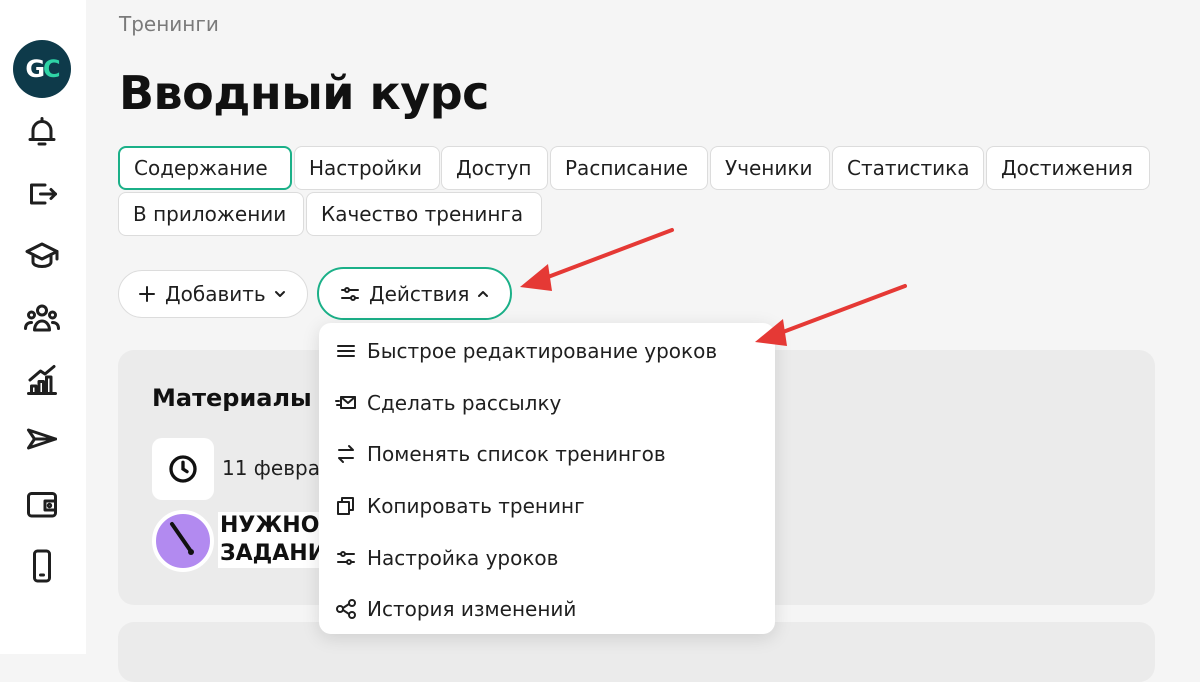  I want to click on tab-training-quality: Качество тренинга, so click(424, 214).